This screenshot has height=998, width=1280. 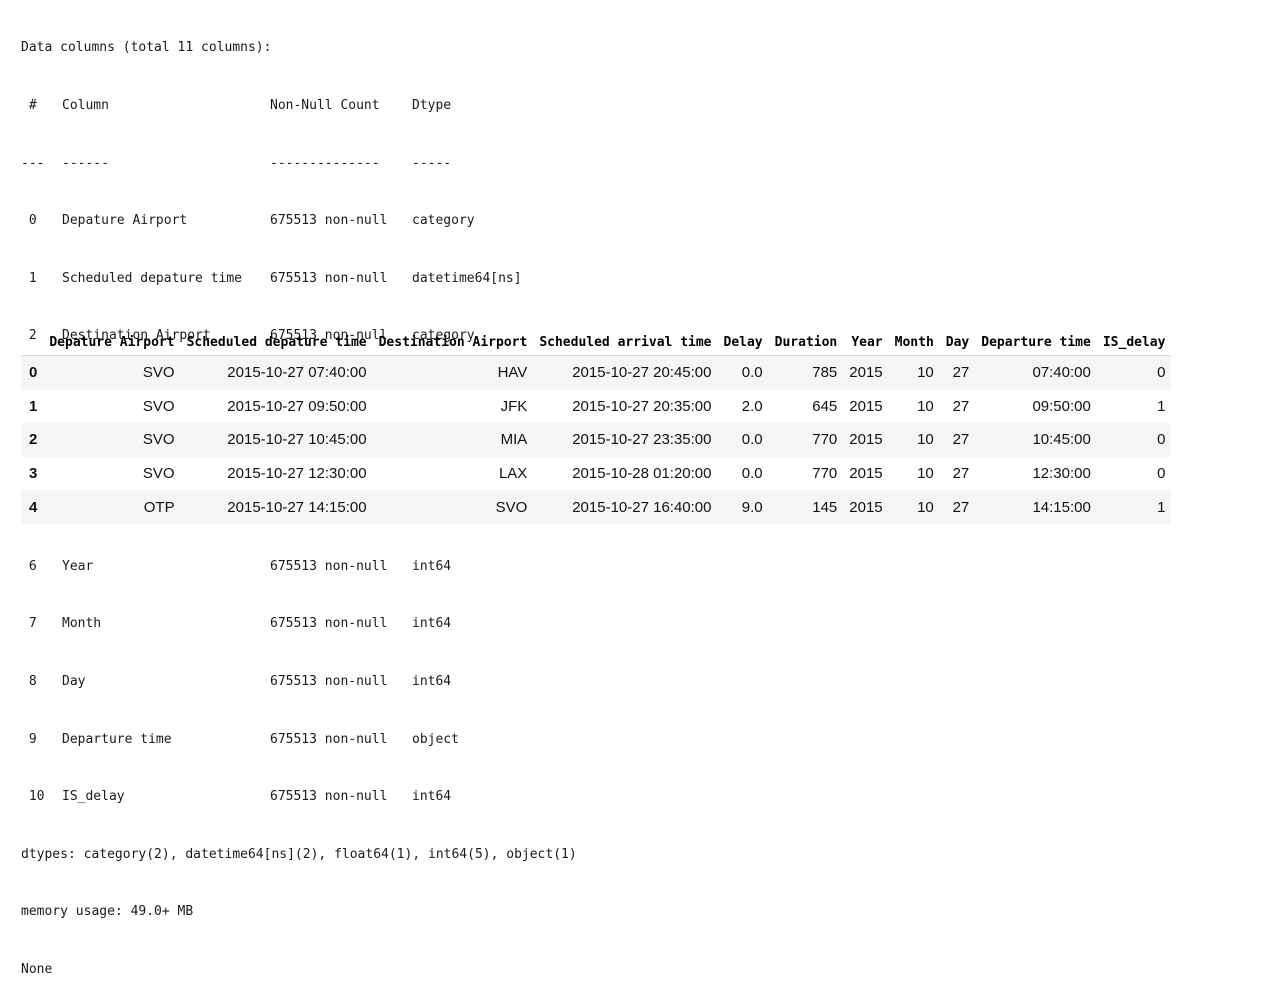 What do you see at coordinates (29, 681) in the screenshot?
I see `info-row-num: 8` at bounding box center [29, 681].